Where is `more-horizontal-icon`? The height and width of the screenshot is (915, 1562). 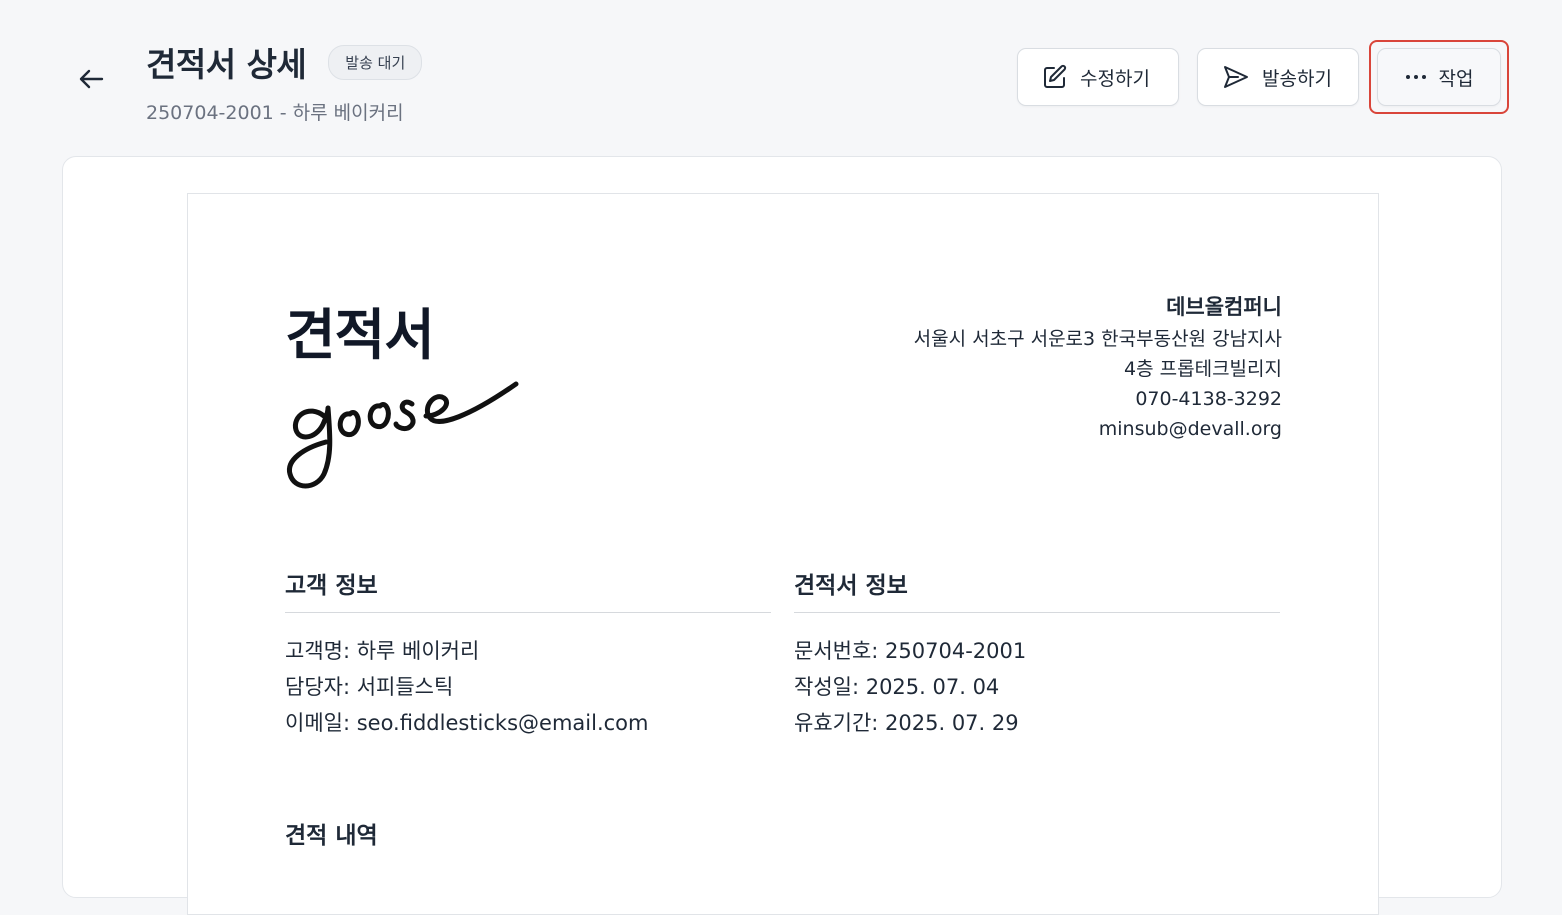 more-horizontal-icon is located at coordinates (1416, 77).